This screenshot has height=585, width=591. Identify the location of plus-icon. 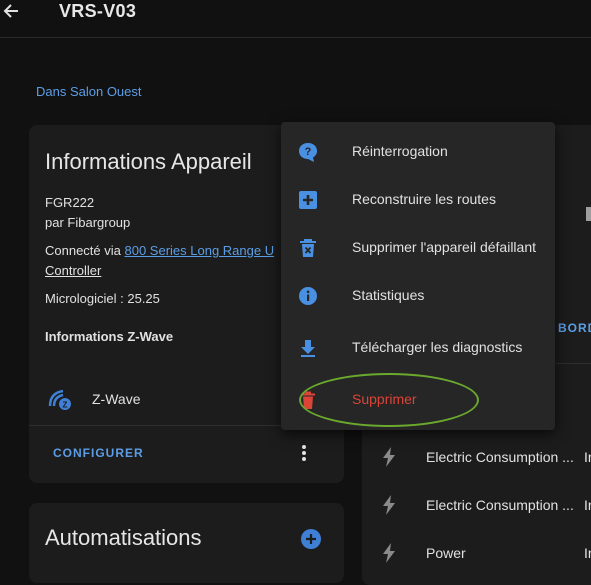
(311, 539).